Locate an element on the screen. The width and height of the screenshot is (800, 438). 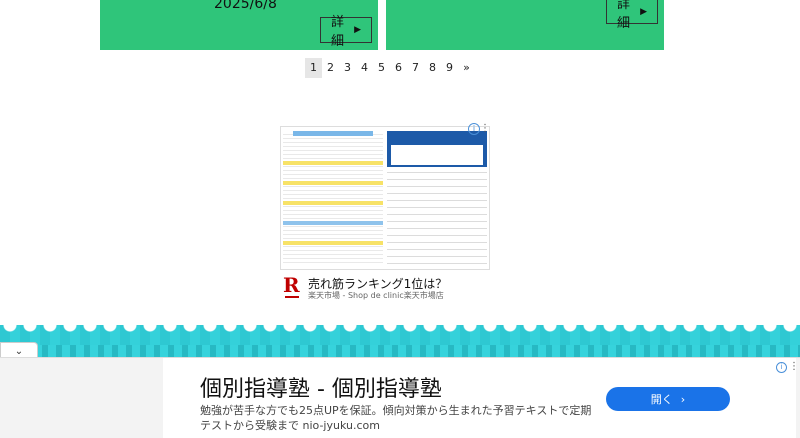
card-date: 2025/6/8 is located at coordinates (245, 6).